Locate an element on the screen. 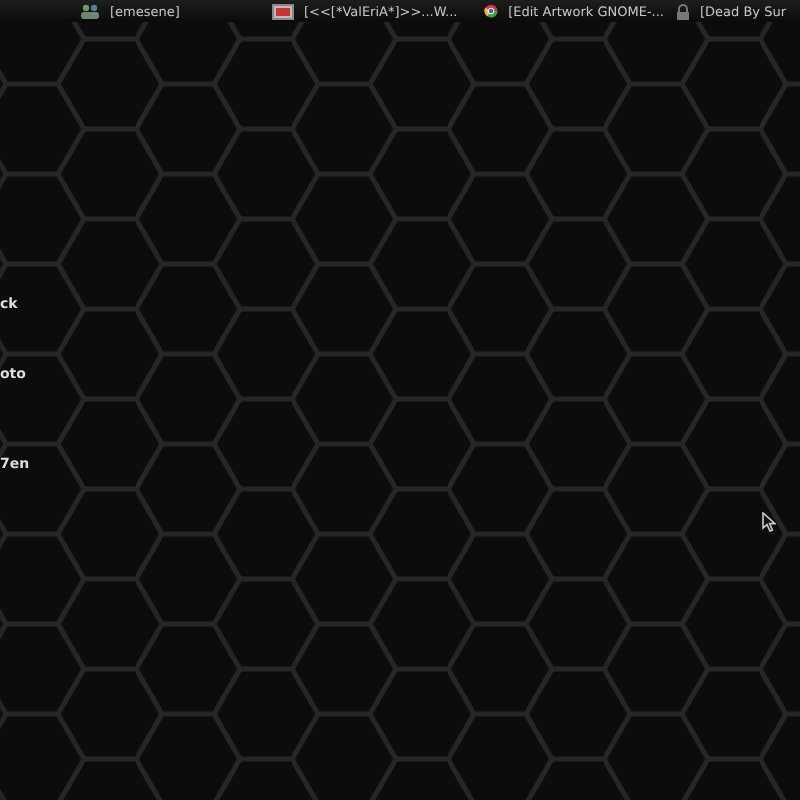 The width and height of the screenshot is (800, 800). lock-icon is located at coordinates (683, 11).